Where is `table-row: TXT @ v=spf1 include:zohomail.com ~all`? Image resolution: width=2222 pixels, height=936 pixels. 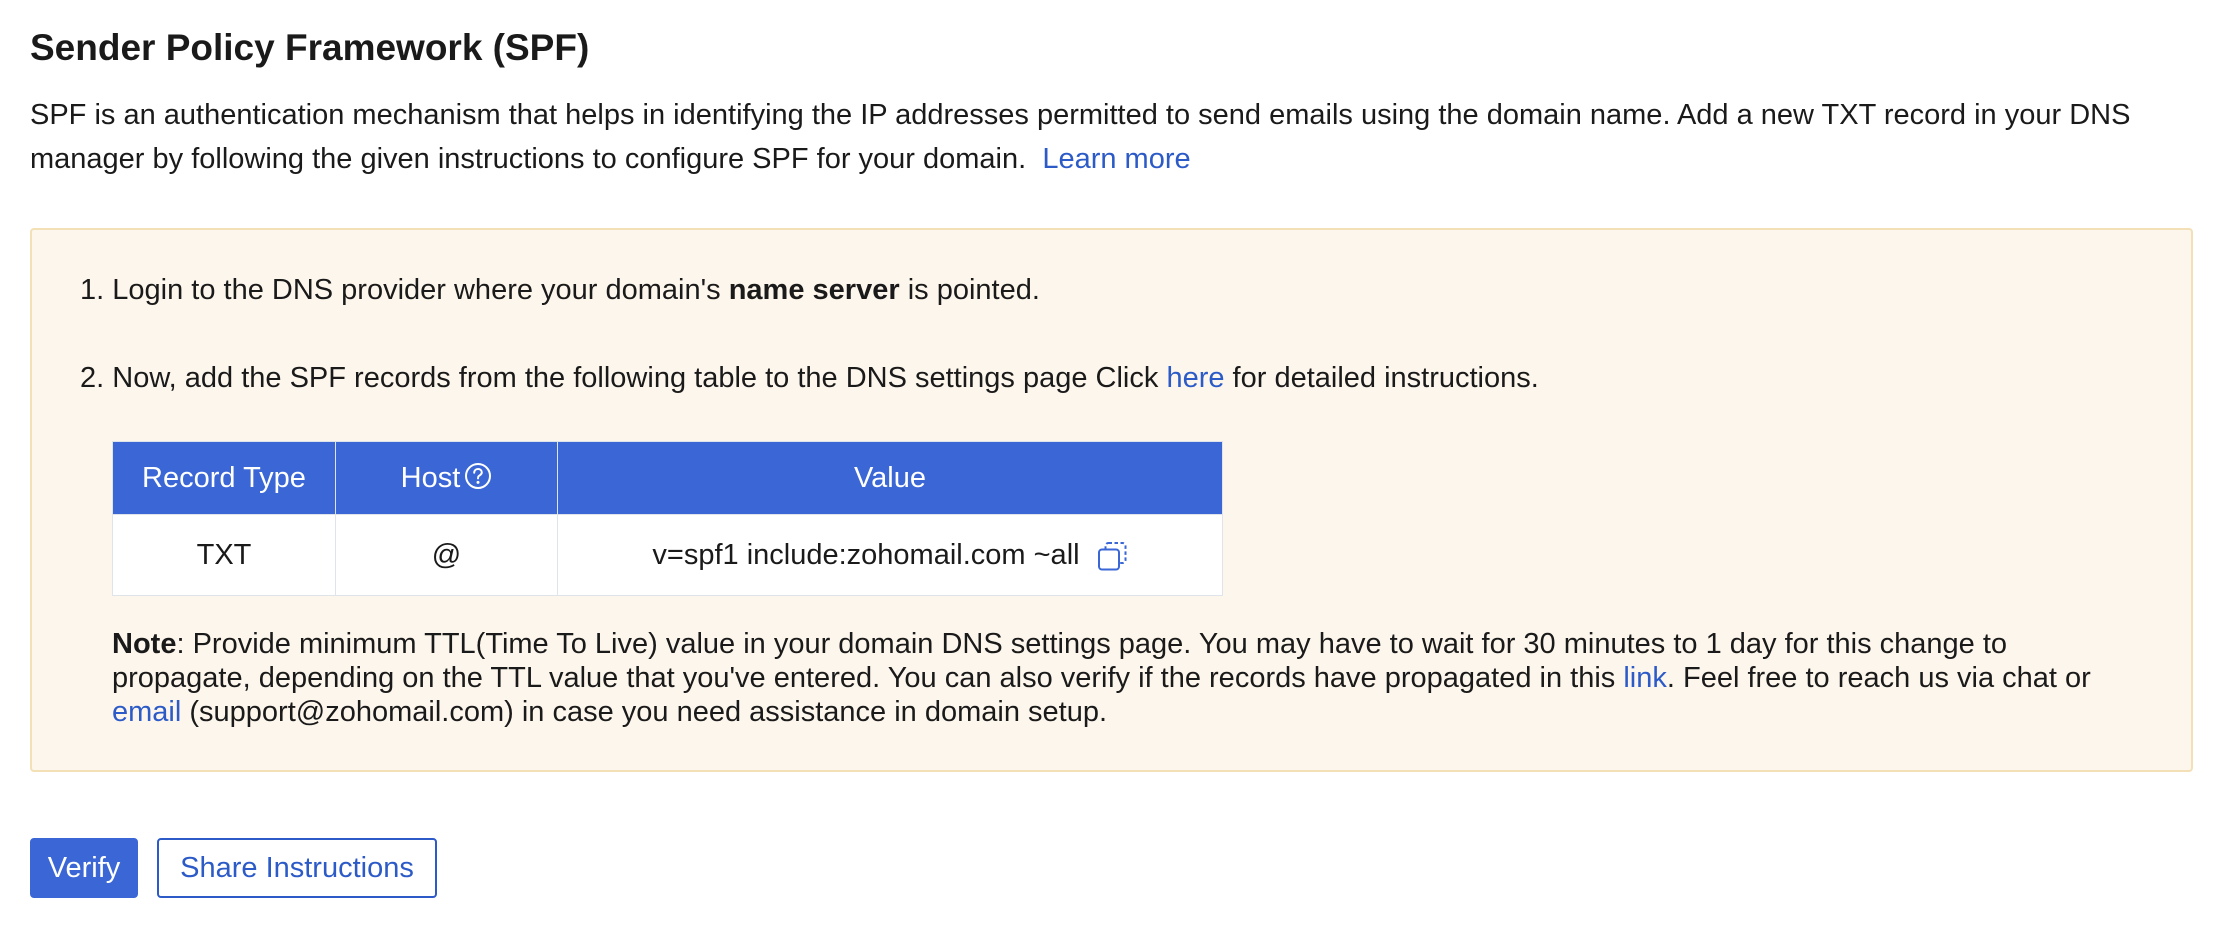 table-row: TXT @ v=spf1 include:zohomail.com ~all is located at coordinates (667, 555).